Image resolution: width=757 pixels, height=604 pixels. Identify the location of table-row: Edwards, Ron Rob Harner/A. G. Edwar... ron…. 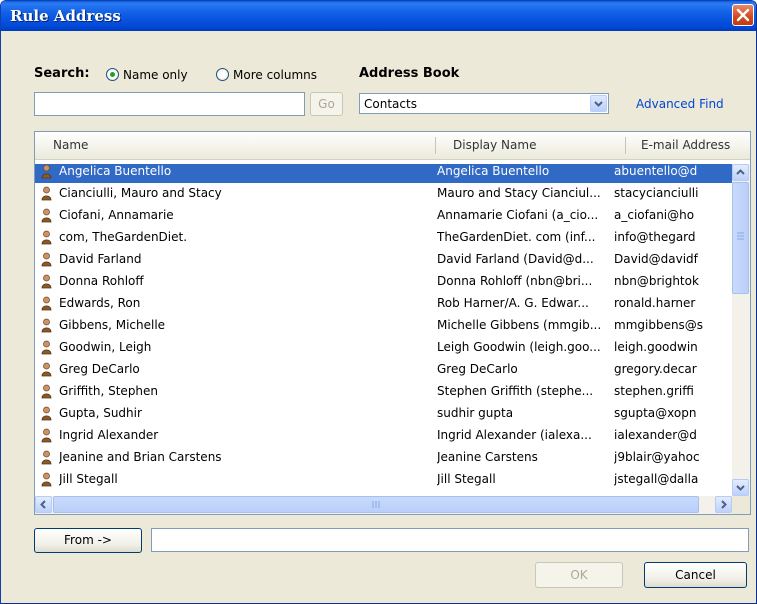
(383, 304).